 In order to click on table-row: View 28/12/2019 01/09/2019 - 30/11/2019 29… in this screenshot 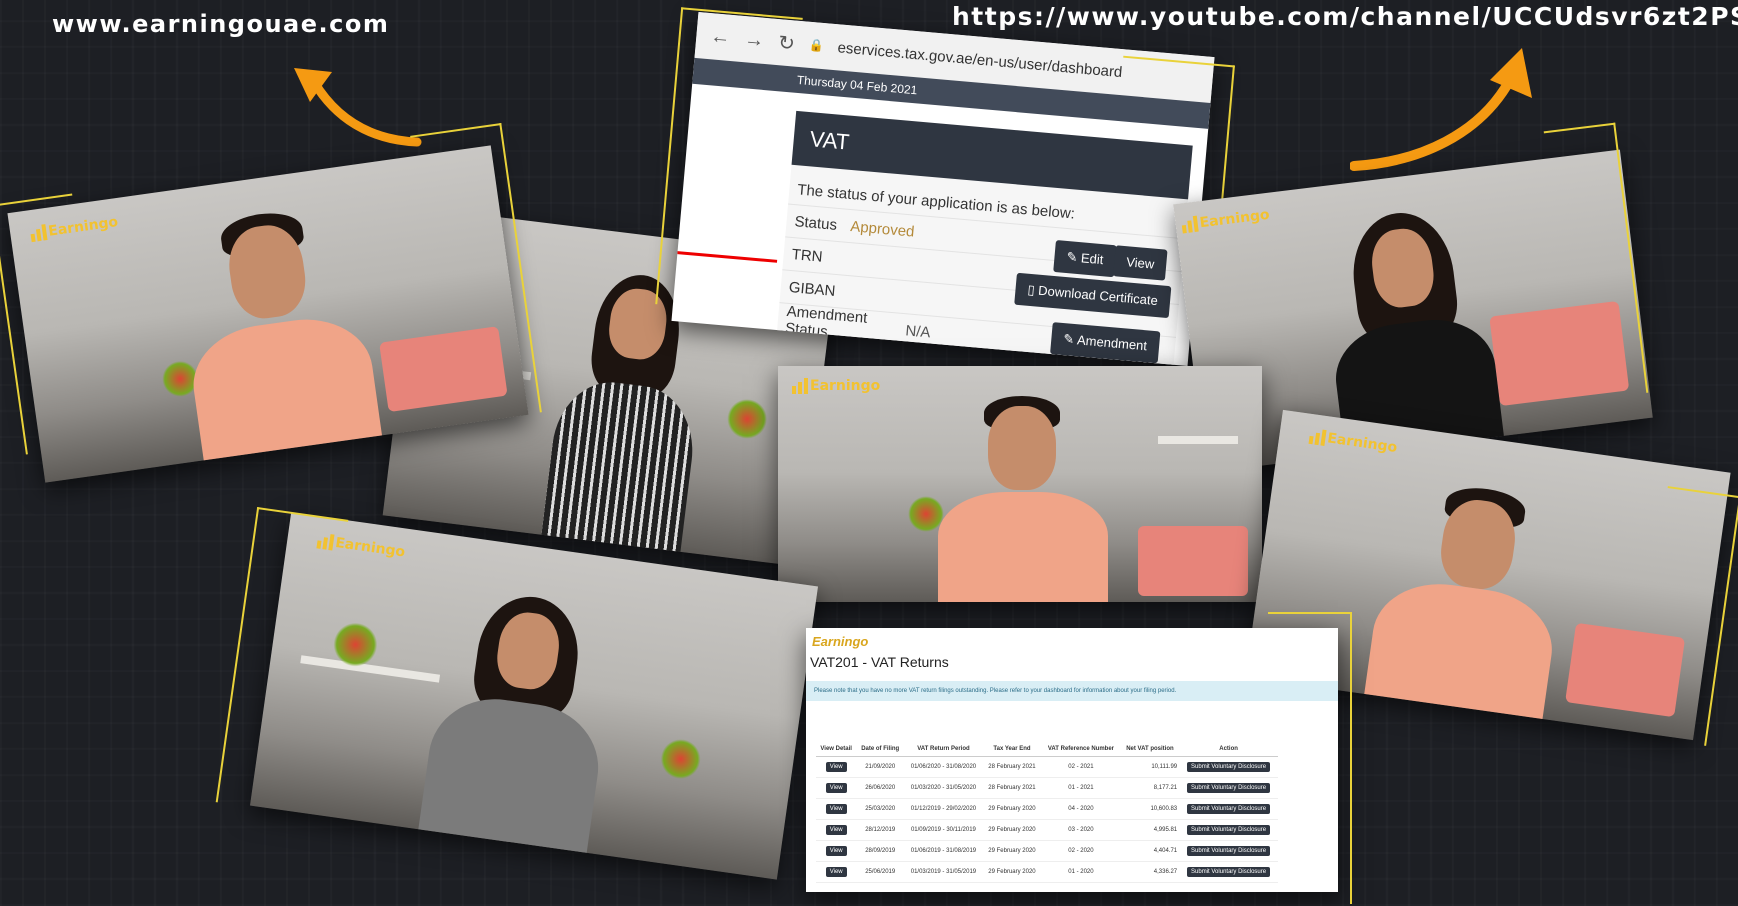, I will do `click(1047, 830)`.